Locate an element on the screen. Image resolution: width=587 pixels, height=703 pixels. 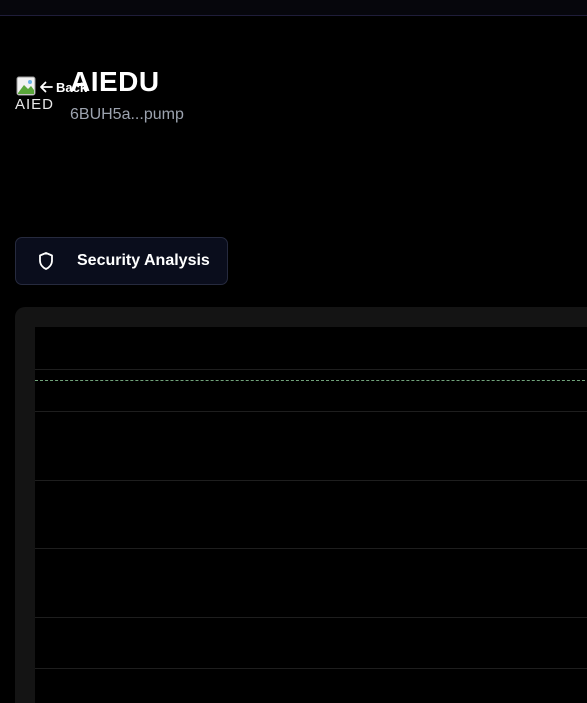
shield-icon is located at coordinates (46, 261).